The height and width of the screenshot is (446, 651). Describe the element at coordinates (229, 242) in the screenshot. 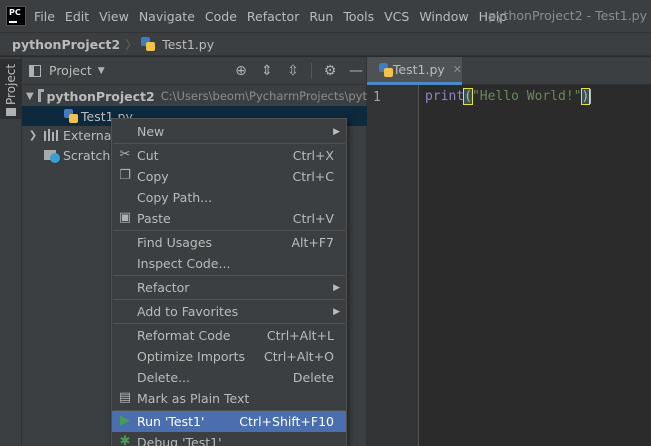

I see `menu-item-find-usages: Find Usages Alt+F7` at that location.